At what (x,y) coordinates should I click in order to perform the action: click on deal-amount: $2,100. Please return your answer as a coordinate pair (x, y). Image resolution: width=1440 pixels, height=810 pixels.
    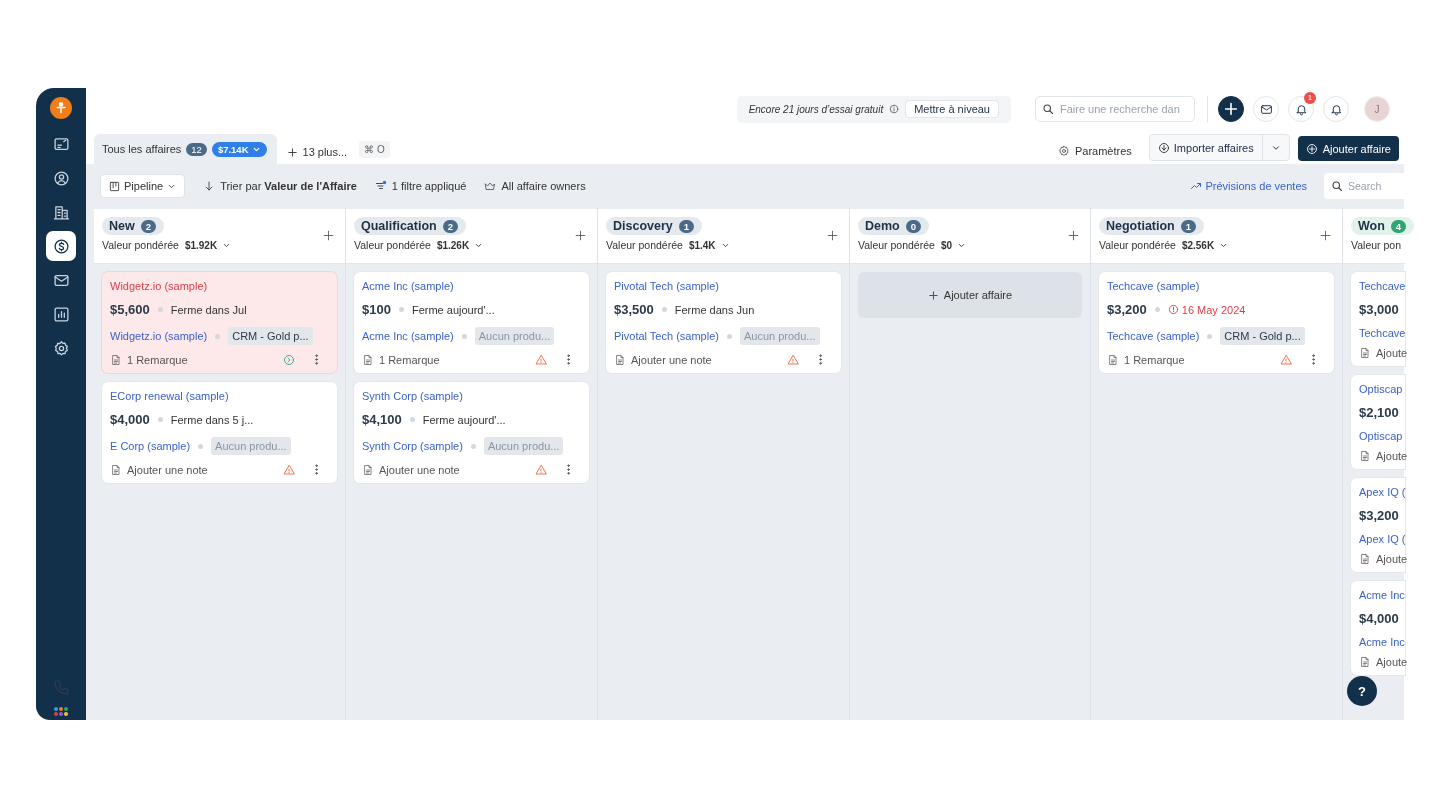
    Looking at the image, I should click on (1379, 412).